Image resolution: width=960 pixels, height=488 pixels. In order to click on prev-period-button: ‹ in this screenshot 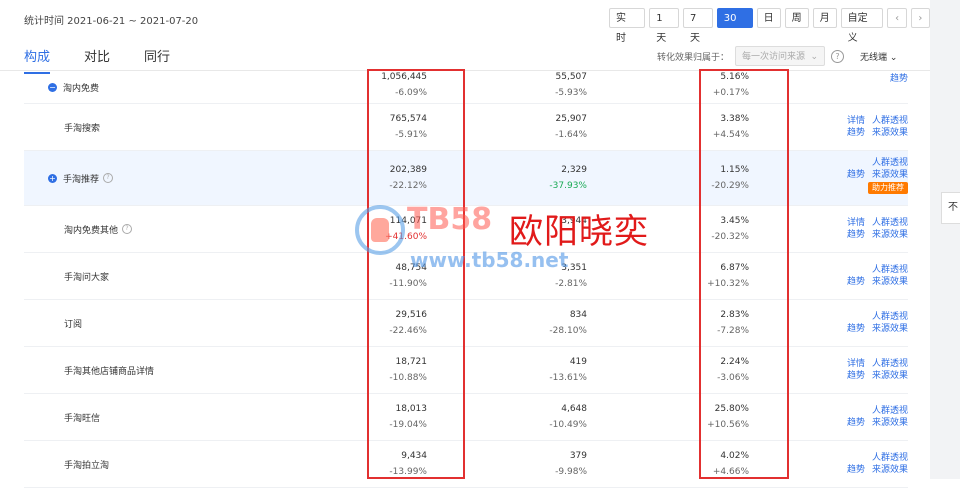, I will do `click(897, 18)`.